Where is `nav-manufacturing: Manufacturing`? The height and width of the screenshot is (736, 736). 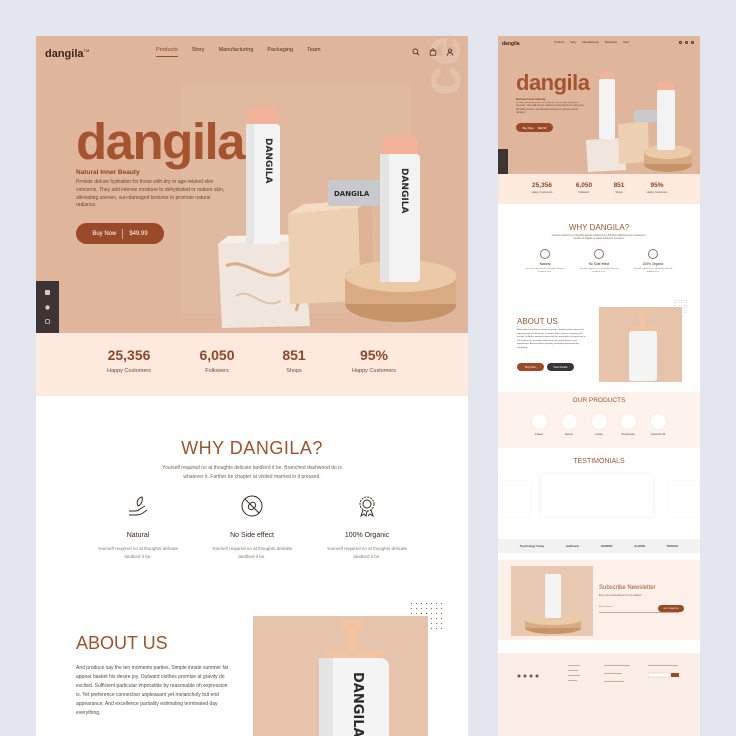
nav-manufacturing: Manufacturing is located at coordinates (236, 52).